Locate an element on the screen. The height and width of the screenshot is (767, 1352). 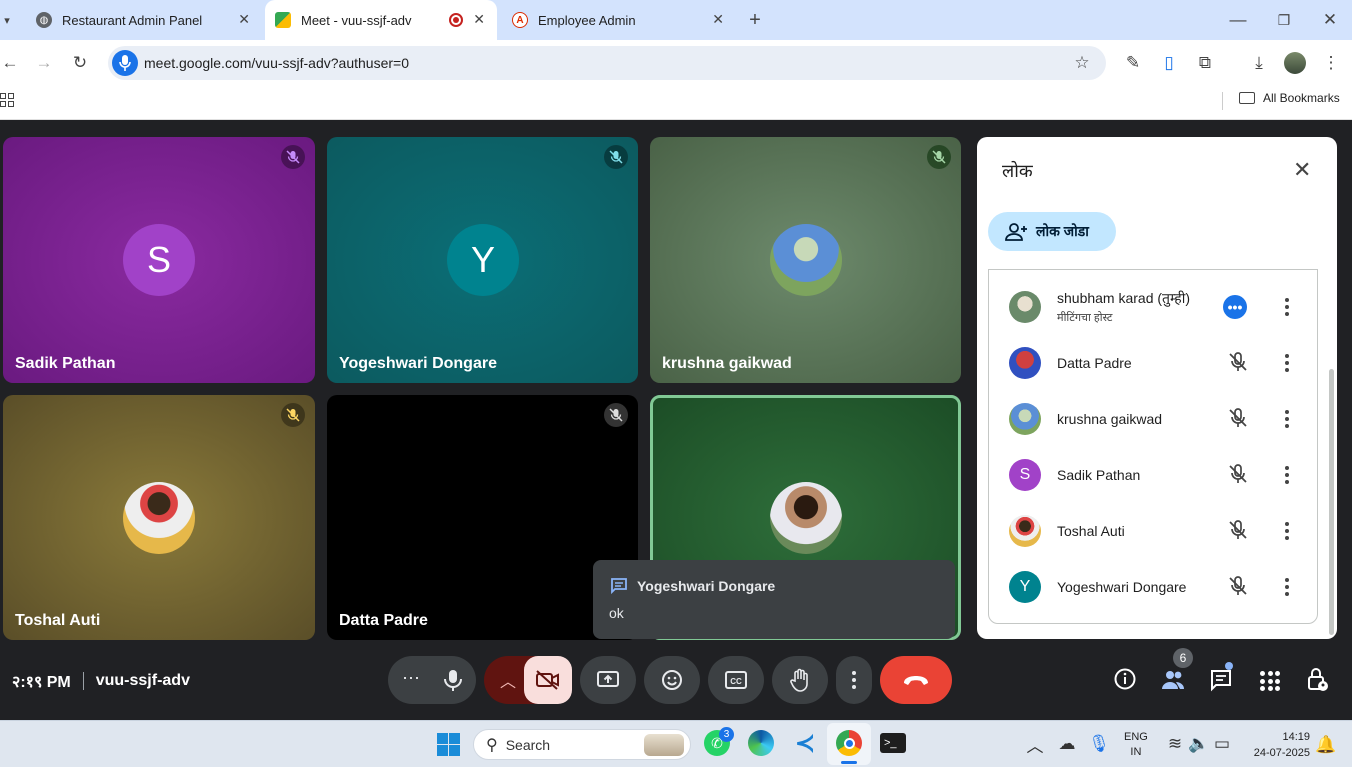
tab-search-chevron-icon: ▾ is located at coordinates (7, 20).